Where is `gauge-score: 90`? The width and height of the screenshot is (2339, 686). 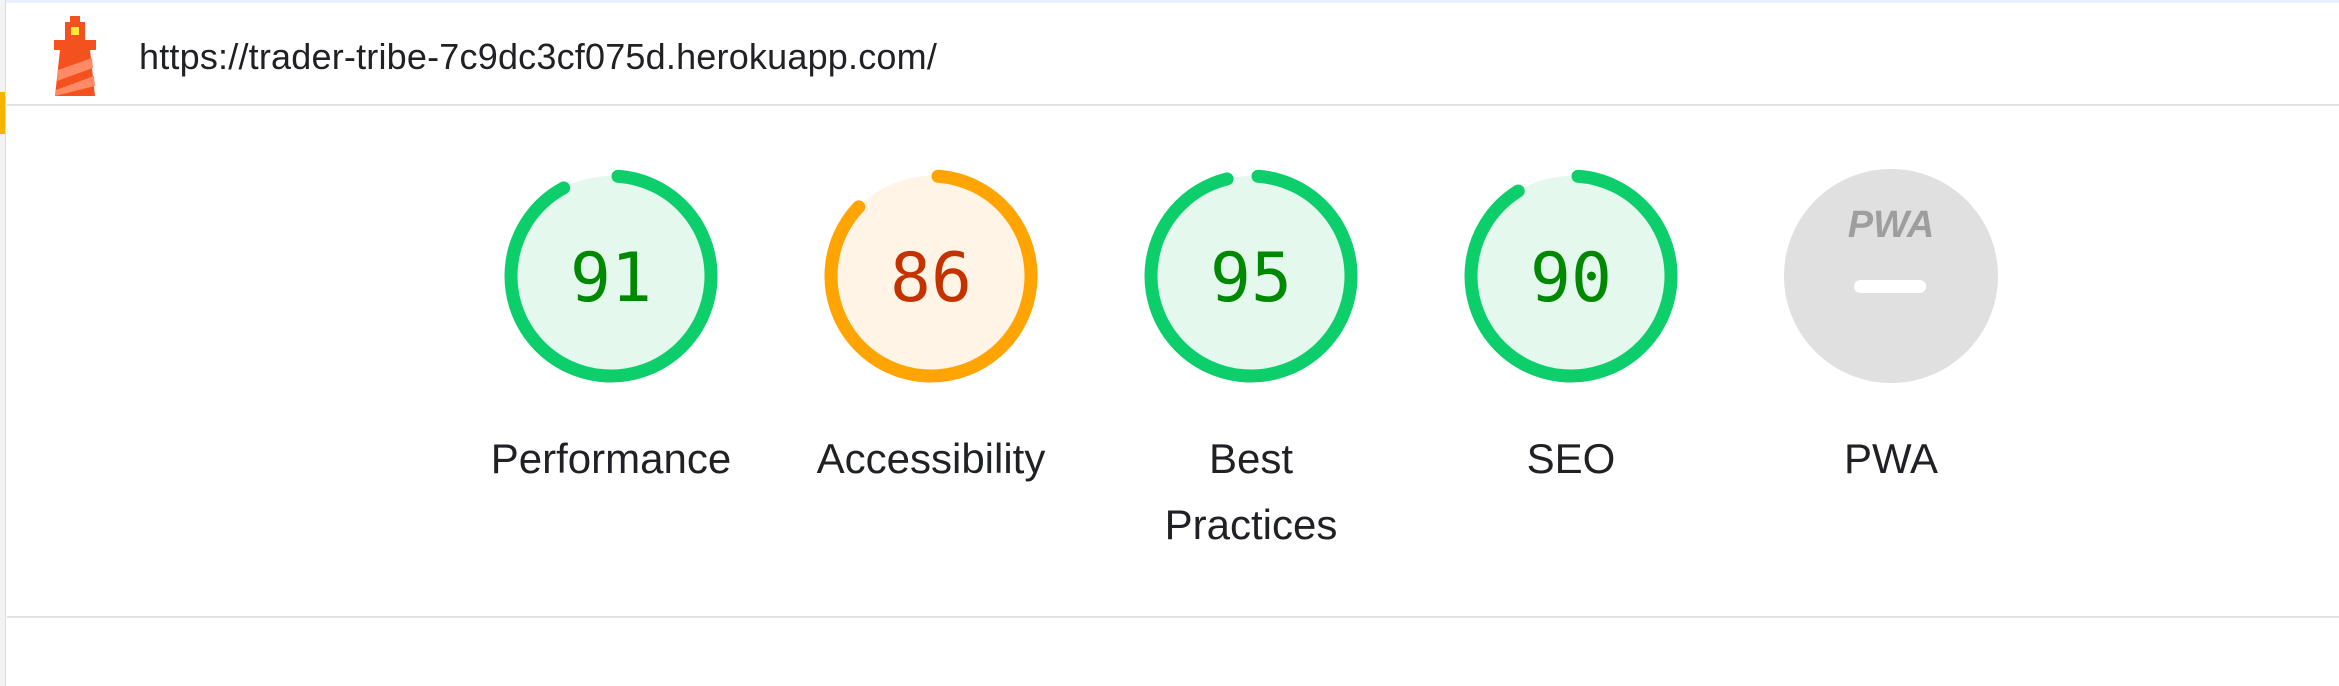 gauge-score: 90 is located at coordinates (1571, 278).